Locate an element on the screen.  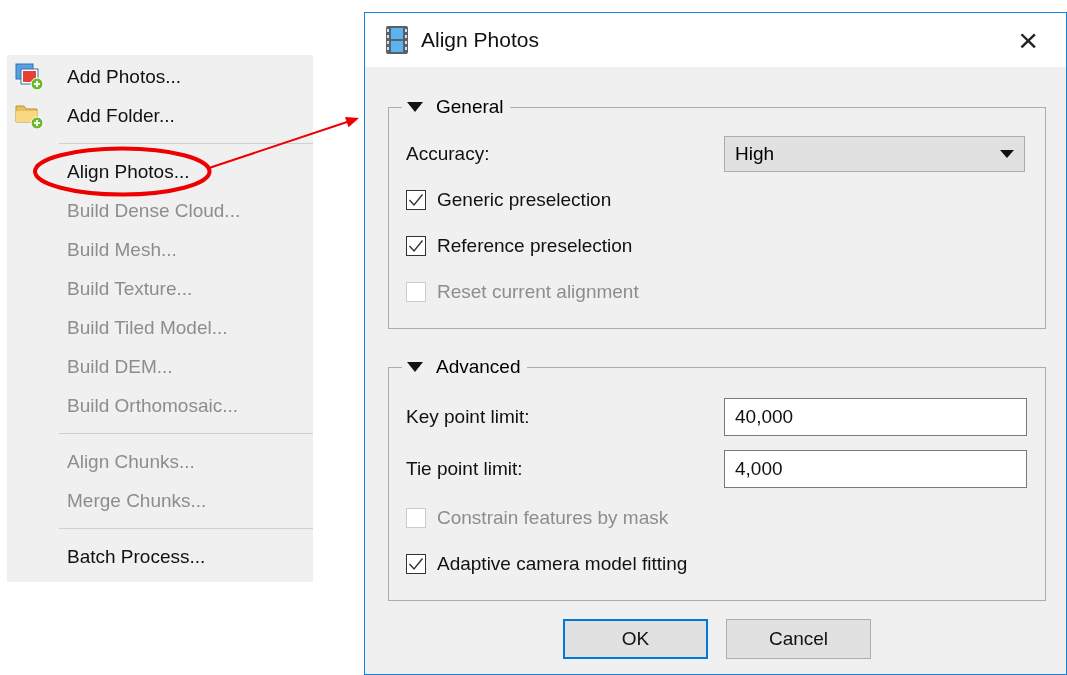
field-label: Accuracy: is located at coordinates (448, 154).